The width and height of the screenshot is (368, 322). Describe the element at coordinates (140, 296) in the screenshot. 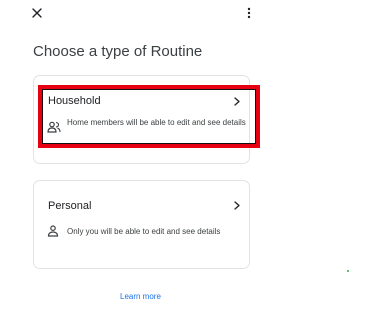

I see `learn-more-link: Learn more` at that location.